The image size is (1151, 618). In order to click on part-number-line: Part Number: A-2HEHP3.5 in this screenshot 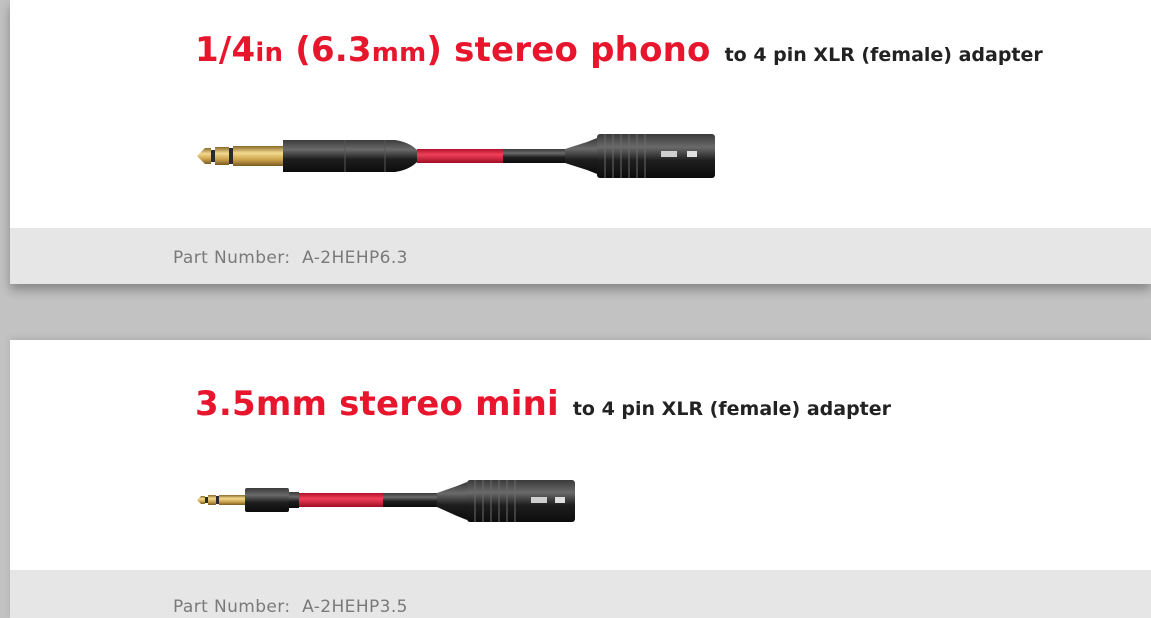, I will do `click(290, 607)`.